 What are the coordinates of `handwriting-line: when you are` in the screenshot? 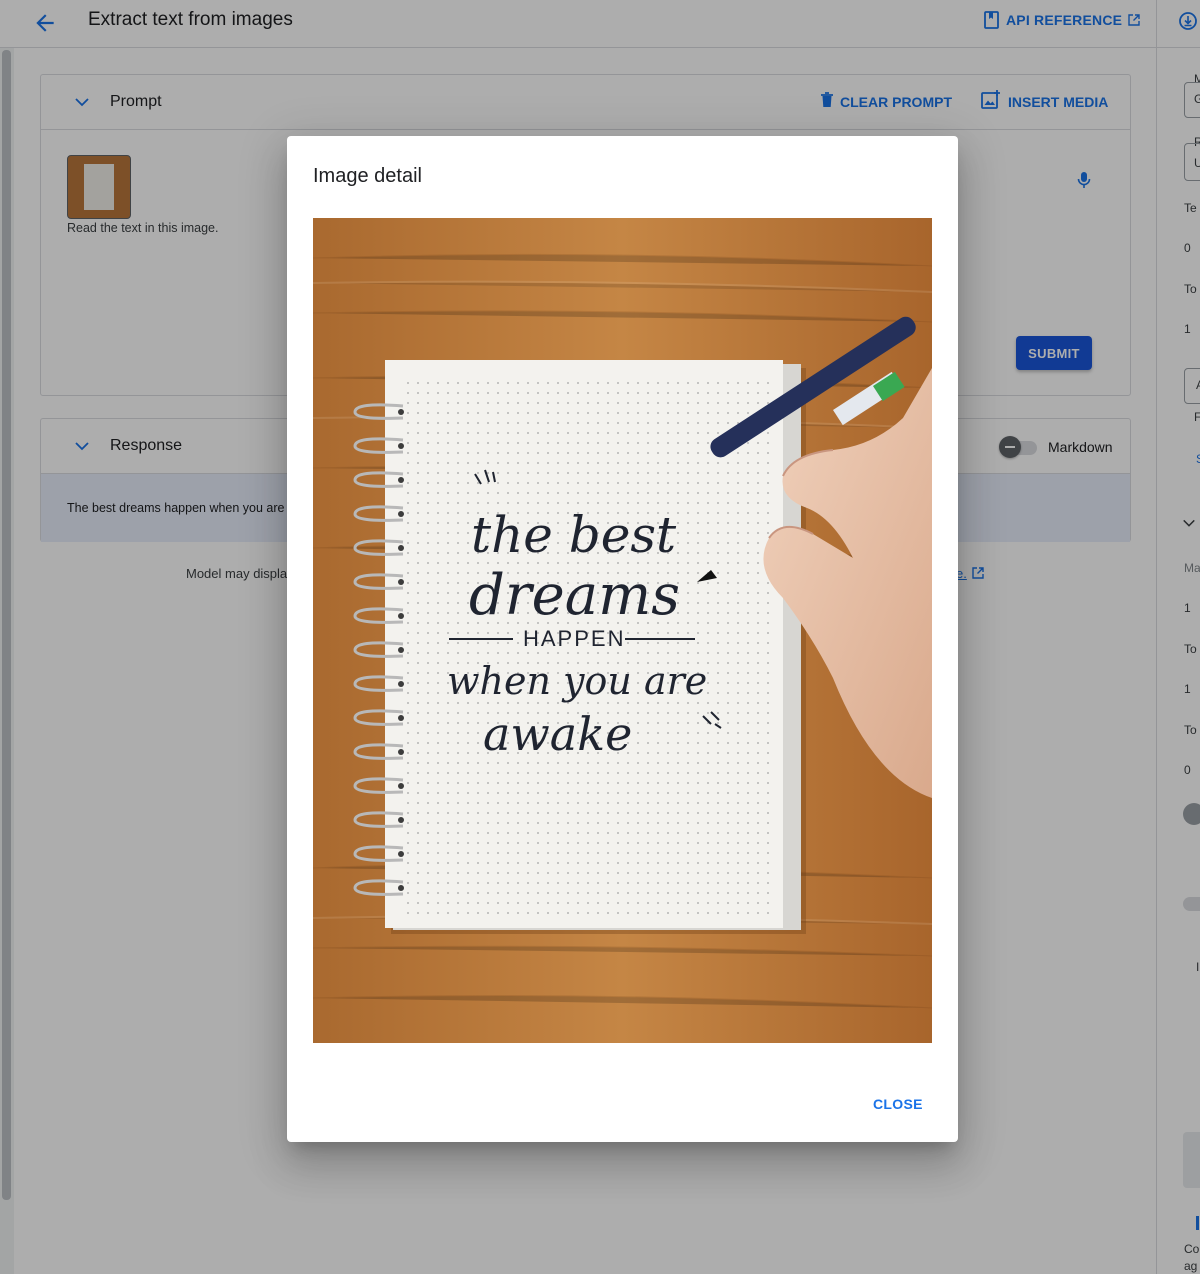 It's located at (577, 681).